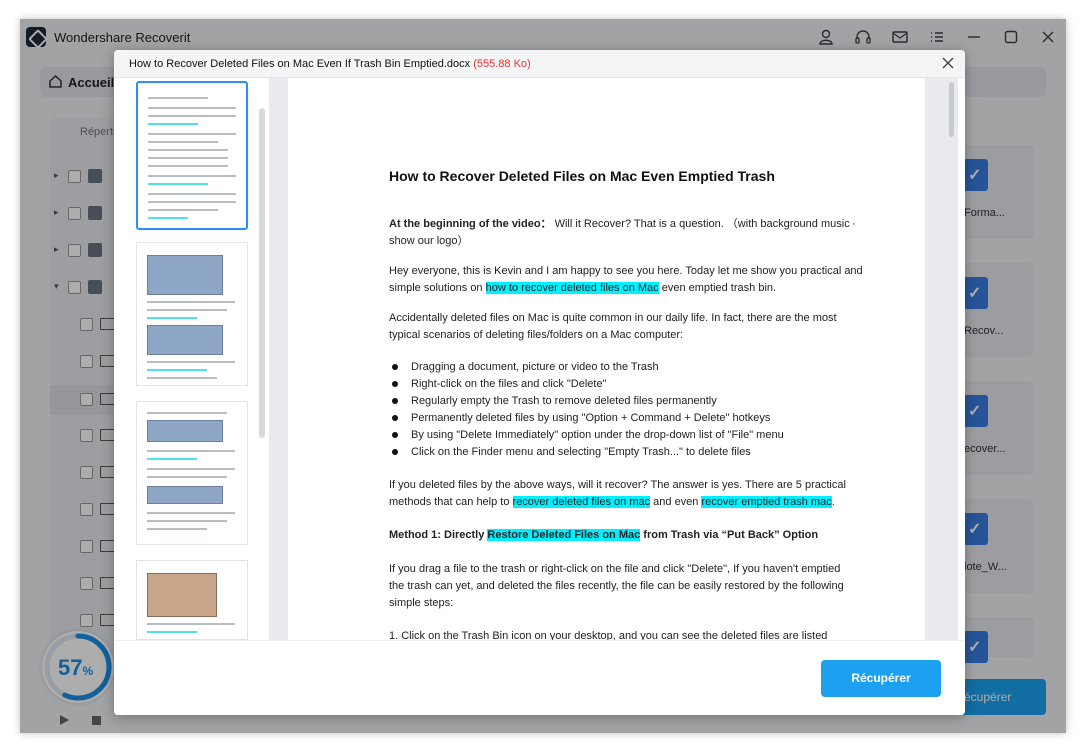 The image size is (1084, 752). What do you see at coordinates (948, 63) in the screenshot?
I see `close-preview-icon` at bounding box center [948, 63].